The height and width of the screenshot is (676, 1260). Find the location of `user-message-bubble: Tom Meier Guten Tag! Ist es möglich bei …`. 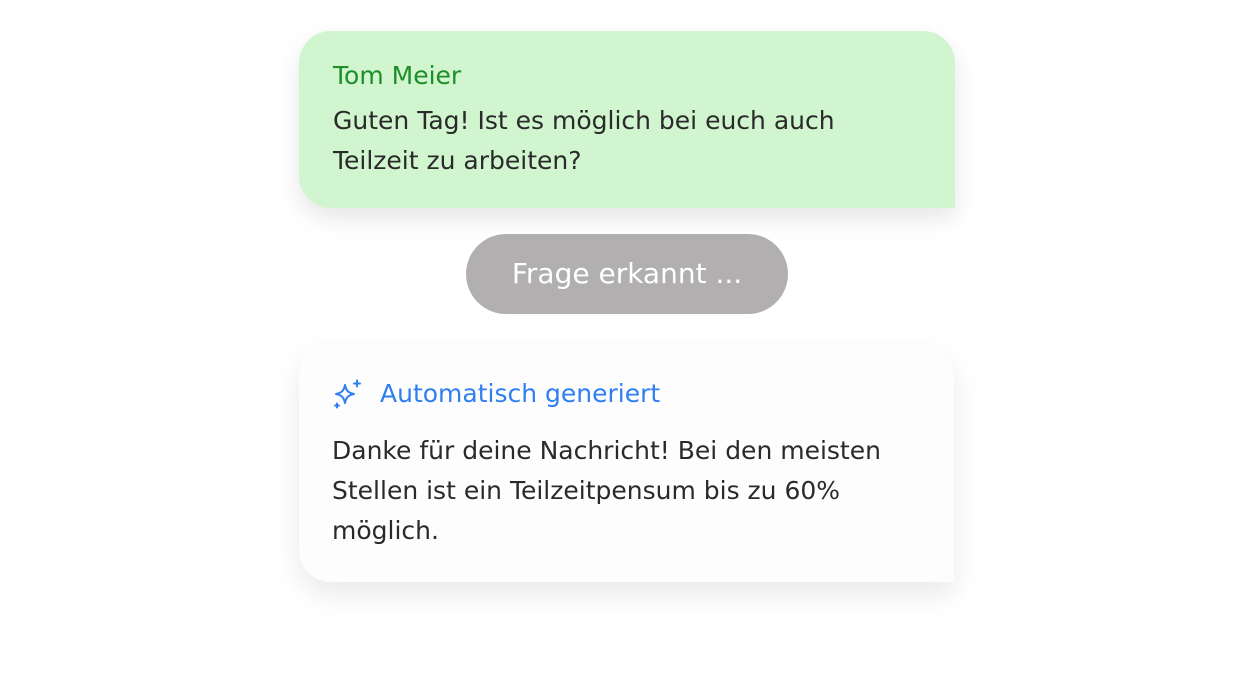

user-message-bubble: Tom Meier Guten Tag! Ist es möglich bei … is located at coordinates (627, 119).